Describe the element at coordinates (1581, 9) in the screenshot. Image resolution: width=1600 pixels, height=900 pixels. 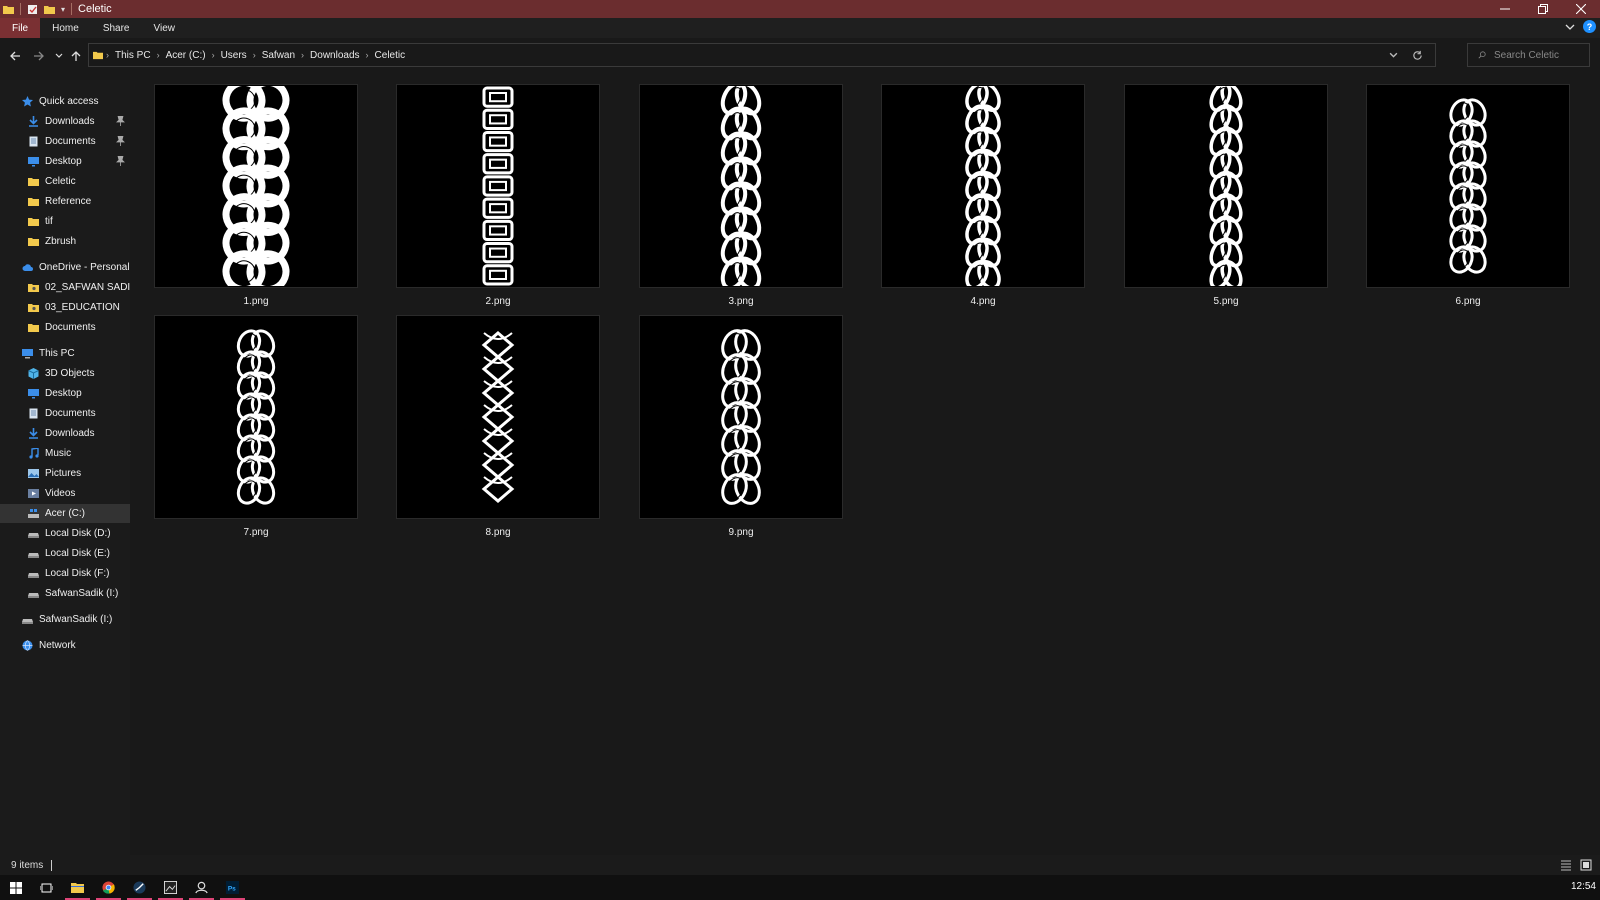
I see `close-button` at that location.